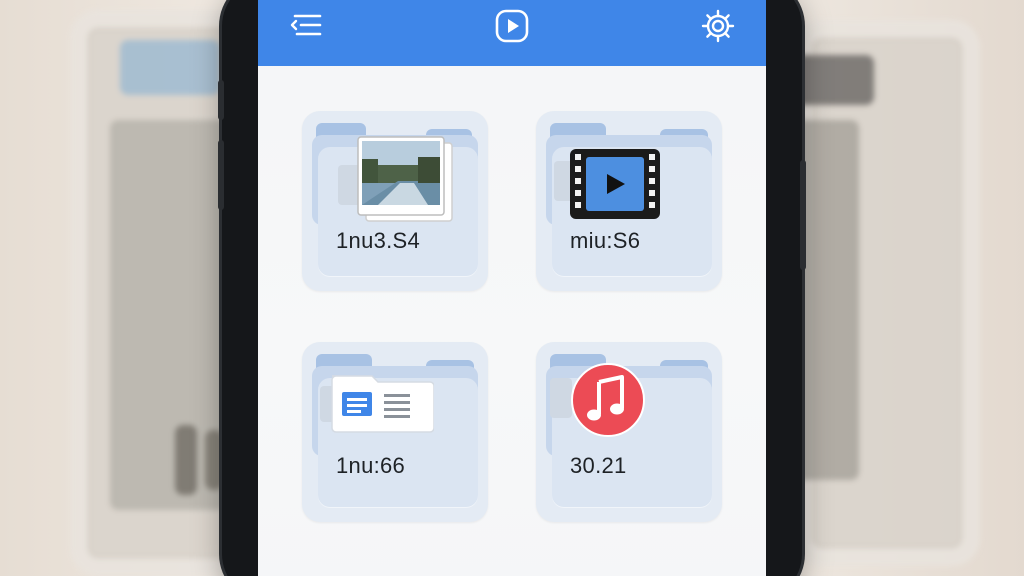 The width and height of the screenshot is (1024, 576). Describe the element at coordinates (377, 402) in the screenshot. I see `document-icon` at that location.